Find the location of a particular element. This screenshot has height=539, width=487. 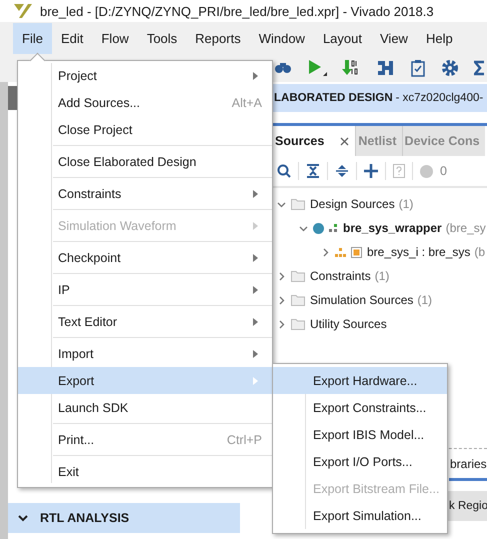

module-detail: (b is located at coordinates (480, 252).